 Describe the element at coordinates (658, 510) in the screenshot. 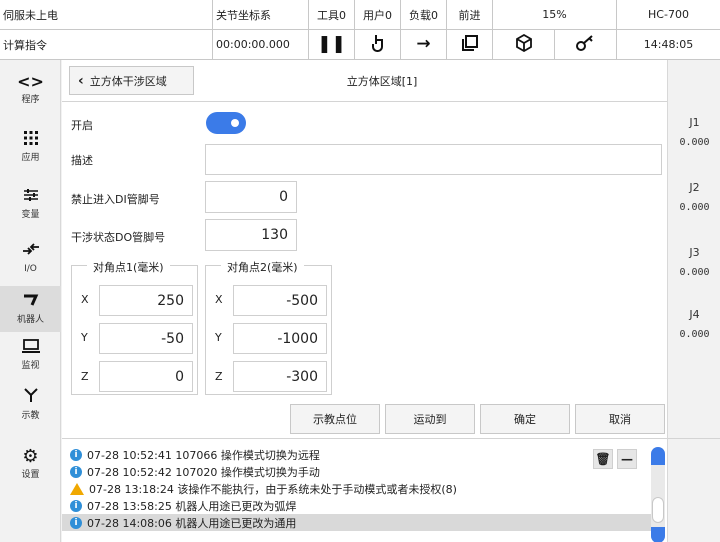

I see `scroll-thumb` at that location.